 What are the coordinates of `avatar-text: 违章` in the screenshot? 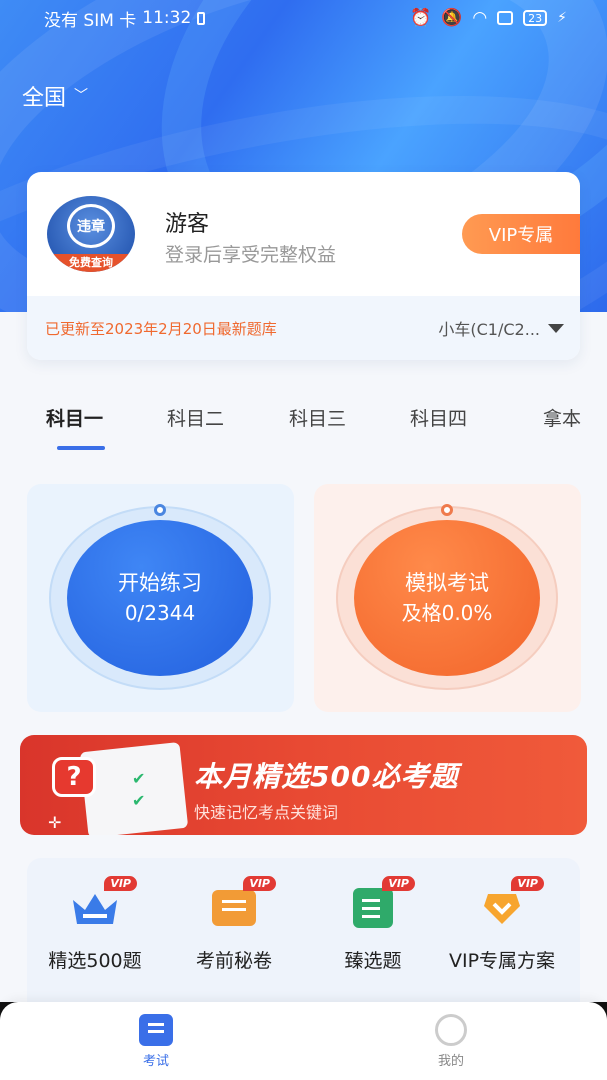 It's located at (91, 227).